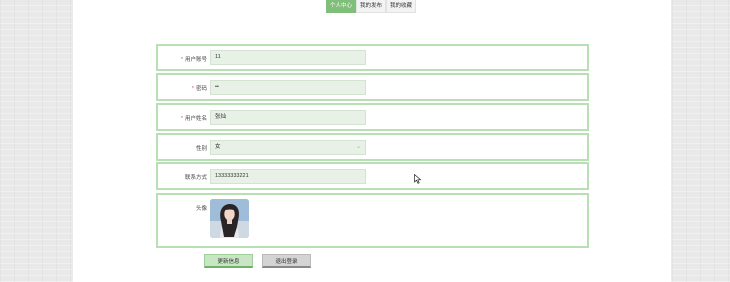  What do you see at coordinates (372, 220) in the screenshot?
I see `form-row-avatar: 头像` at bounding box center [372, 220].